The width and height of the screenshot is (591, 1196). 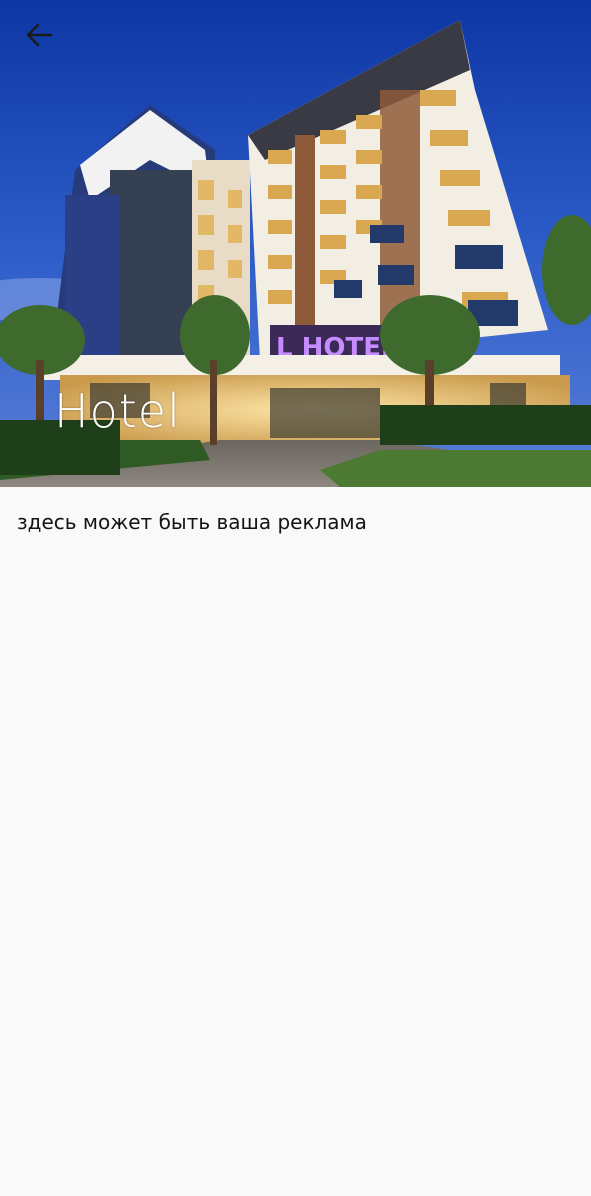 What do you see at coordinates (39, 35) in the screenshot?
I see `arrow-left-icon` at bounding box center [39, 35].